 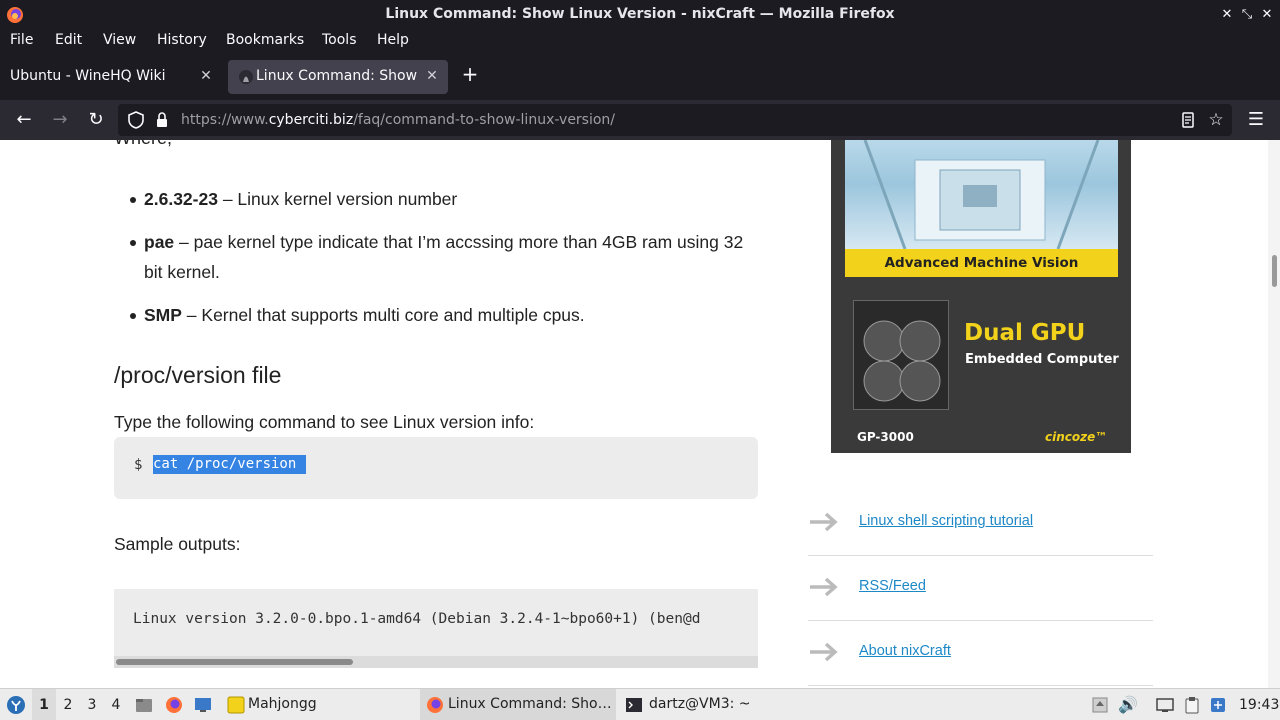 What do you see at coordinates (337, 199) in the screenshot?
I see `definition-desc: – Linux kernel version number` at bounding box center [337, 199].